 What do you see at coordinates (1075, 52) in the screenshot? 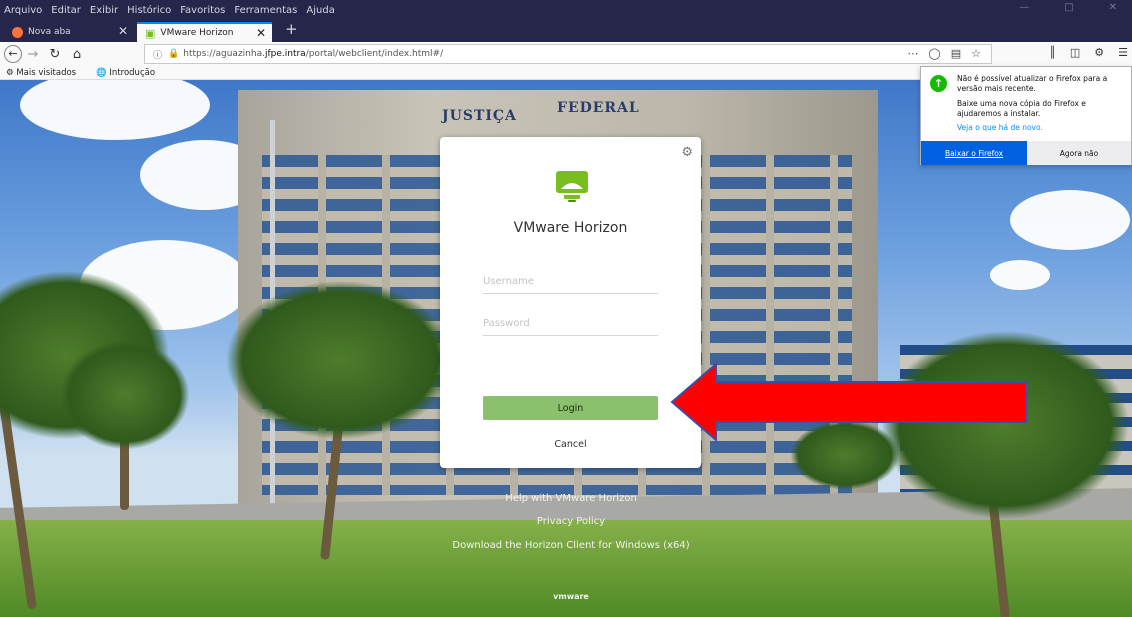
I see `sidebar-icon: ◫` at bounding box center [1075, 52].